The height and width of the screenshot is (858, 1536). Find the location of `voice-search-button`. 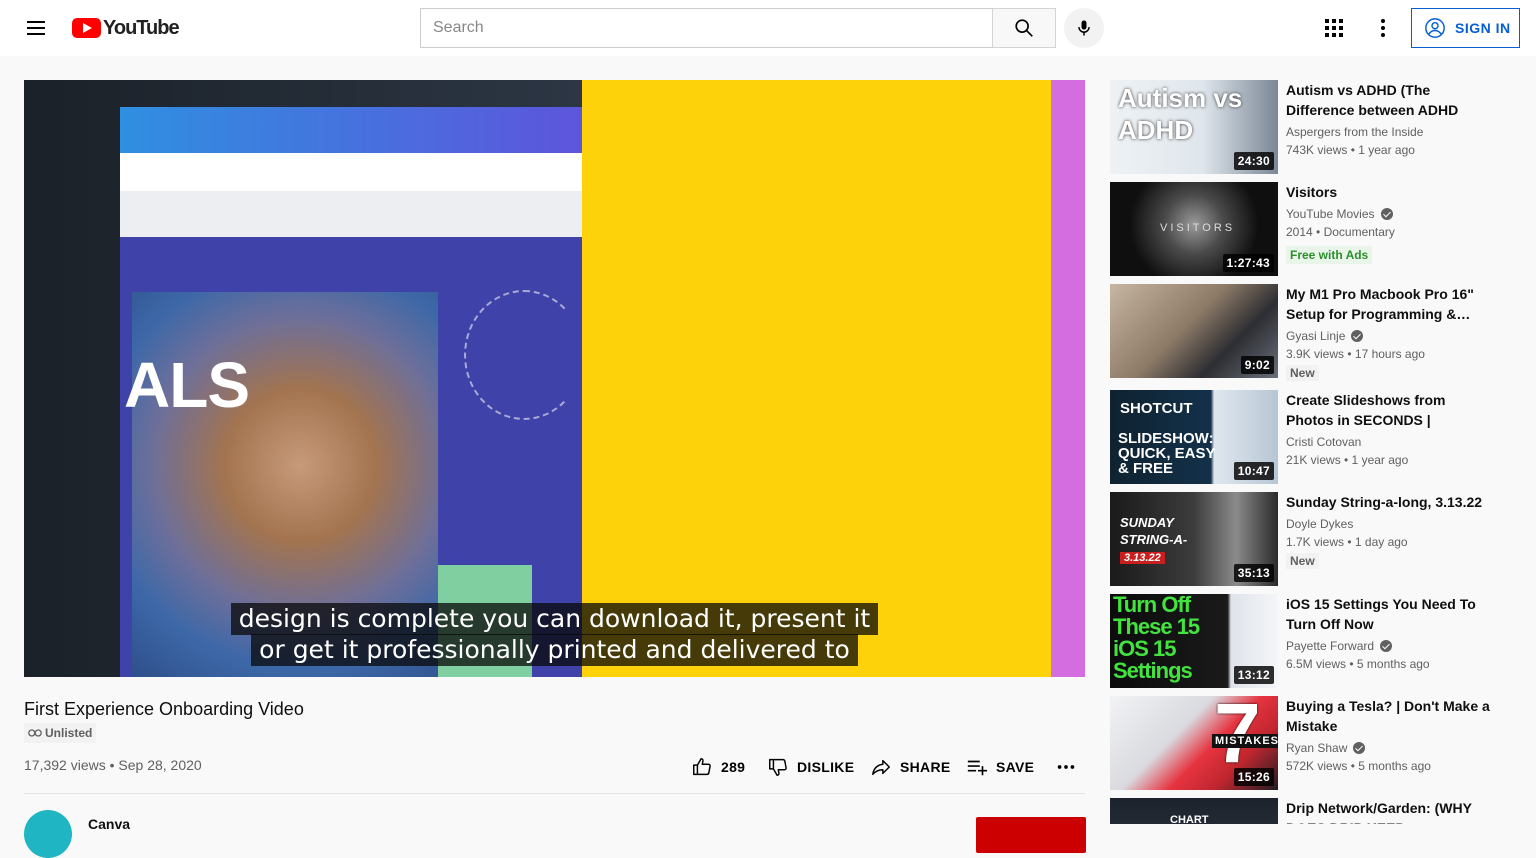

voice-search-button is located at coordinates (1084, 28).